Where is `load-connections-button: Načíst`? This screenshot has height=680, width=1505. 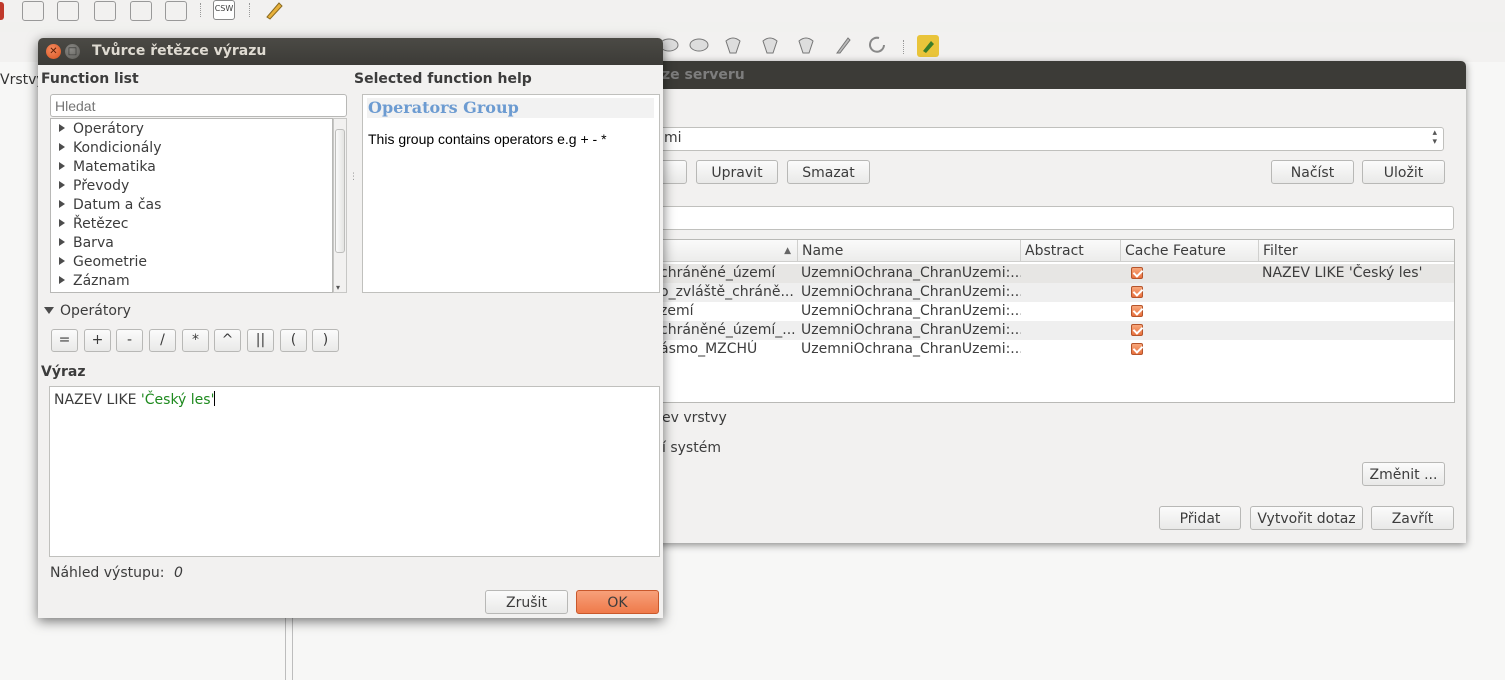
load-connections-button: Načíst is located at coordinates (1312, 172).